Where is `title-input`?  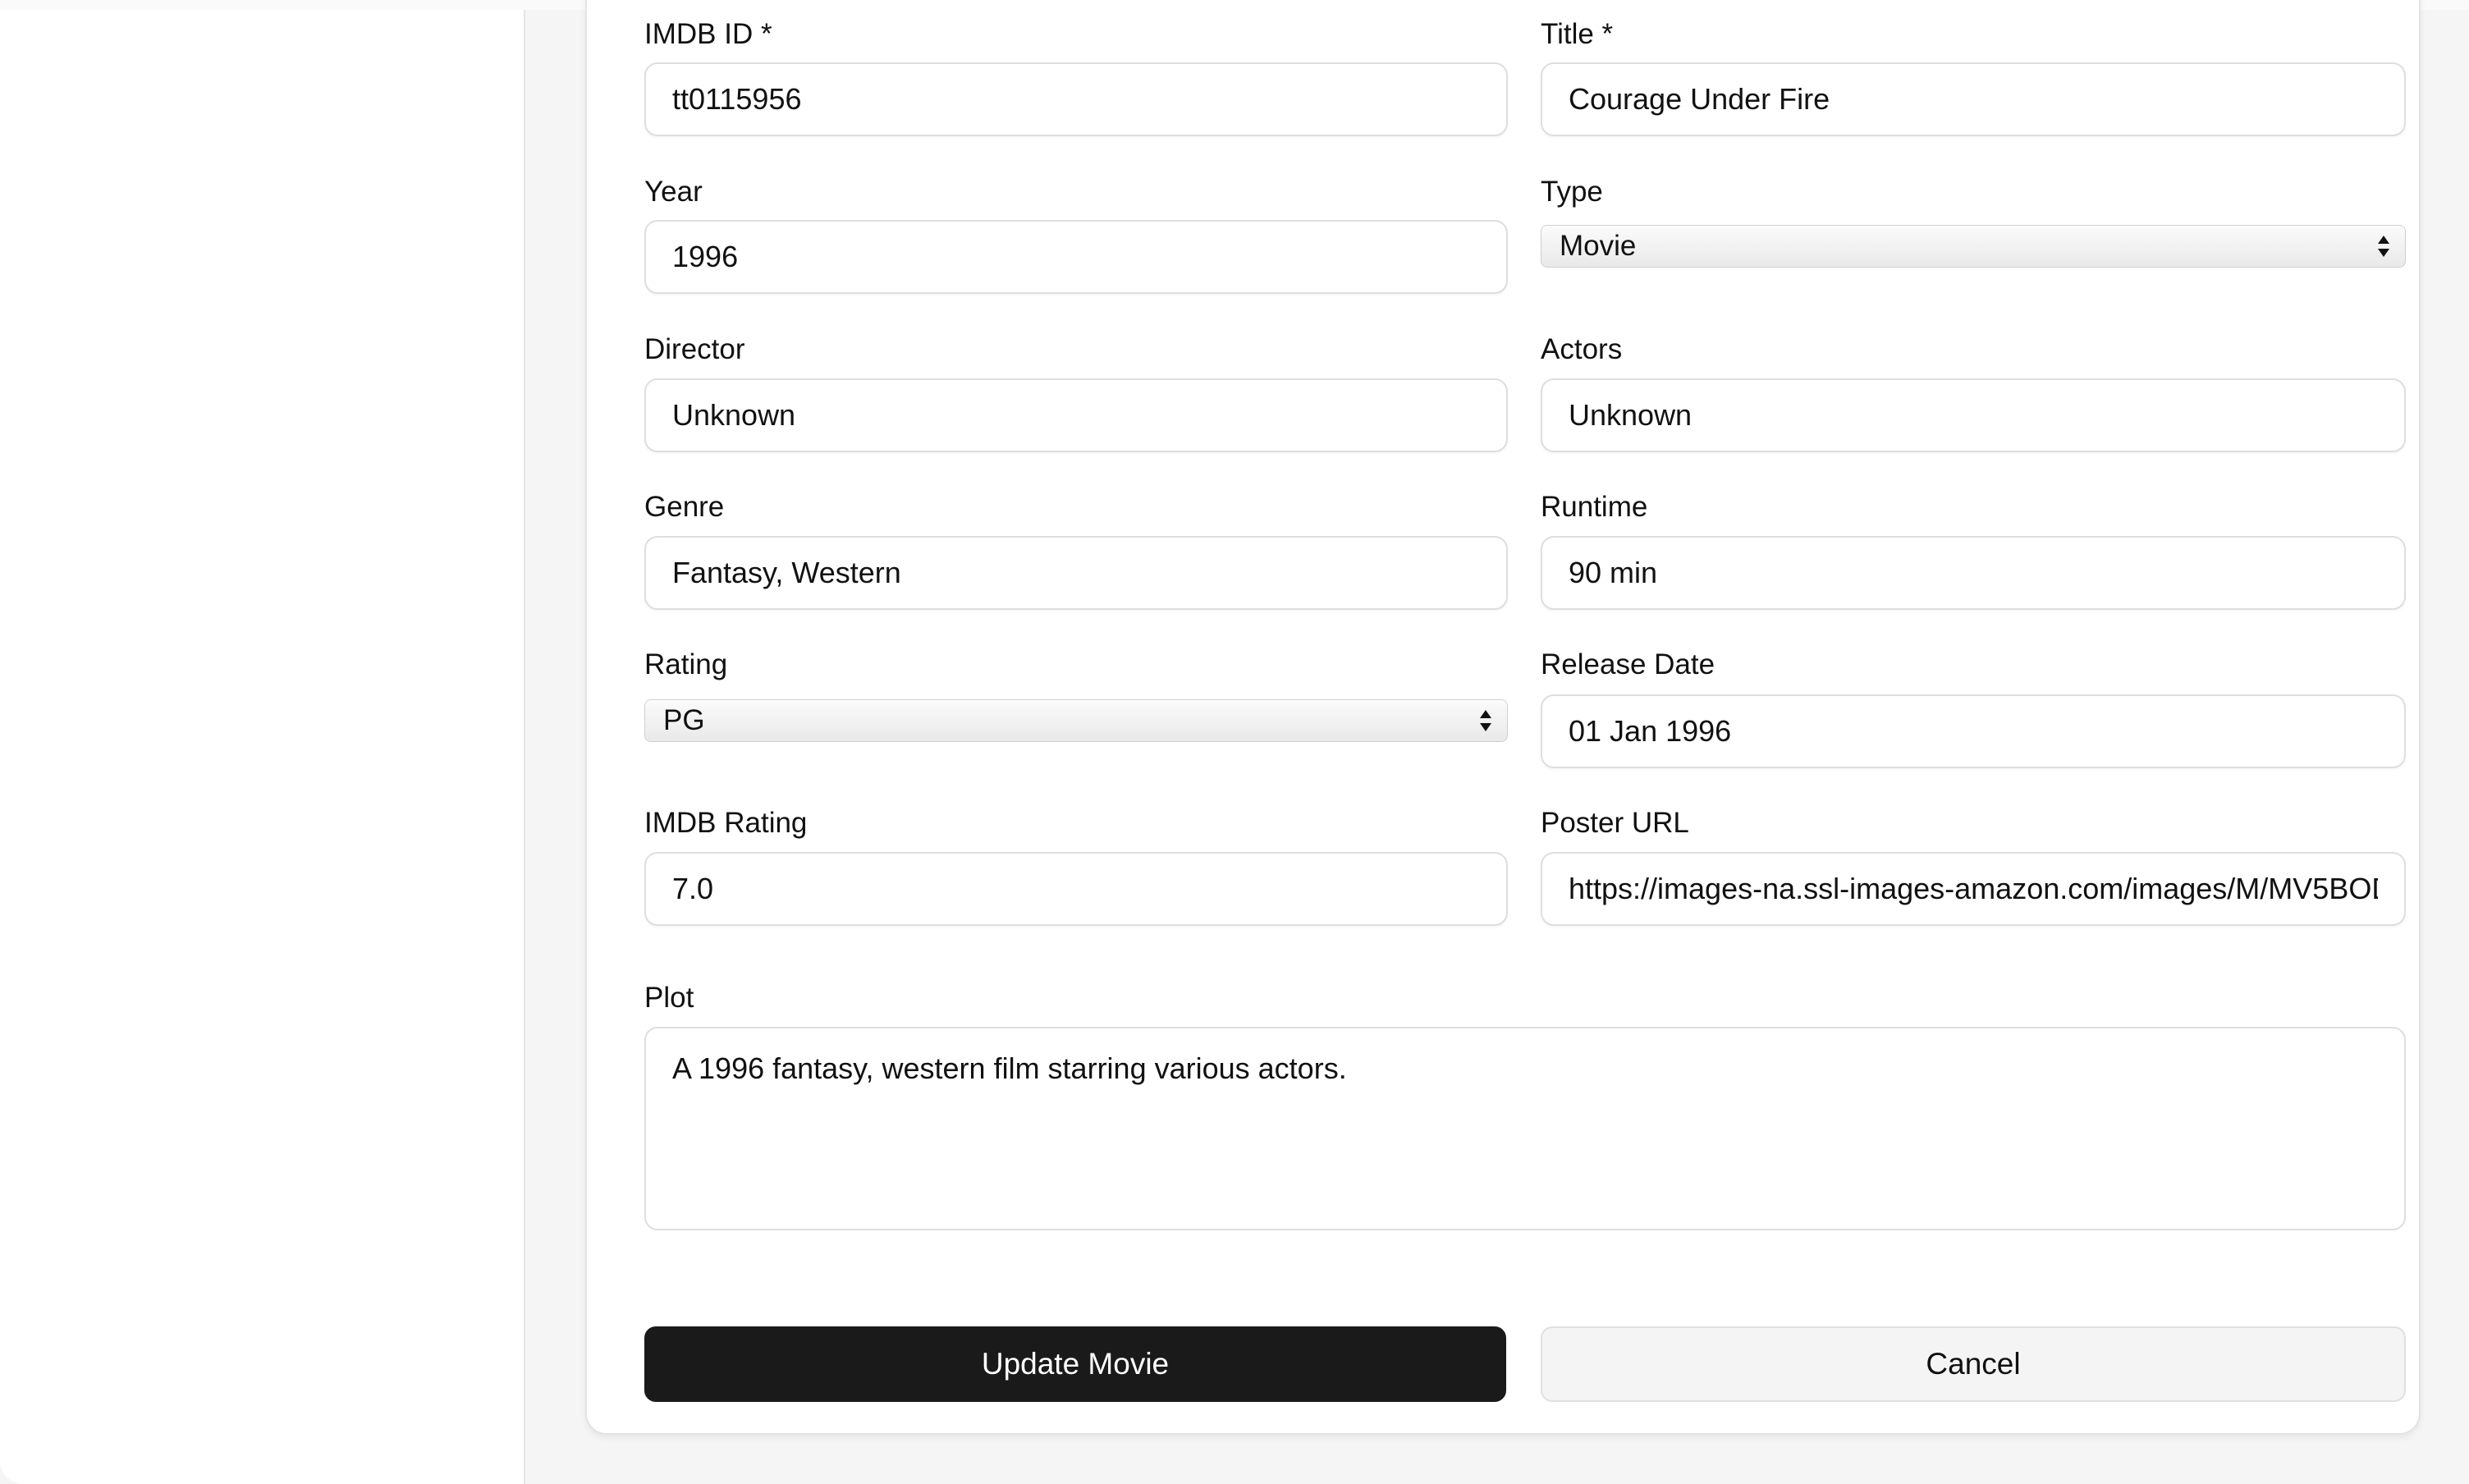
title-input is located at coordinates (1973, 99).